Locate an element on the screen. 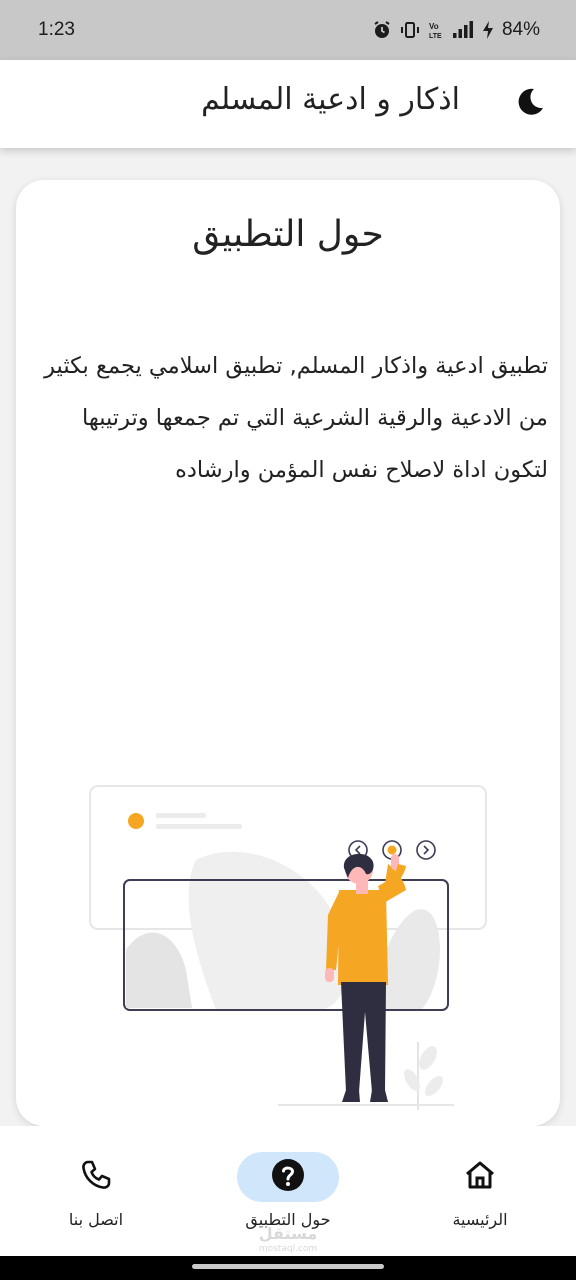 Image resolution: width=576 pixels, height=1280 pixels. signal-icon is located at coordinates (463, 30).